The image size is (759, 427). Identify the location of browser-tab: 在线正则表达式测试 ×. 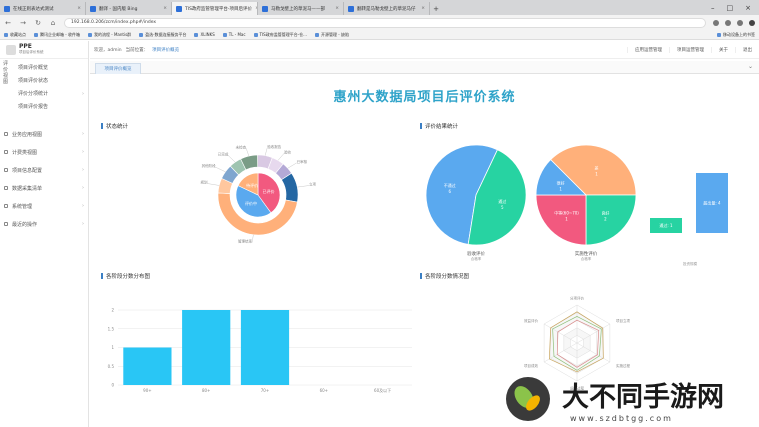
(43, 8).